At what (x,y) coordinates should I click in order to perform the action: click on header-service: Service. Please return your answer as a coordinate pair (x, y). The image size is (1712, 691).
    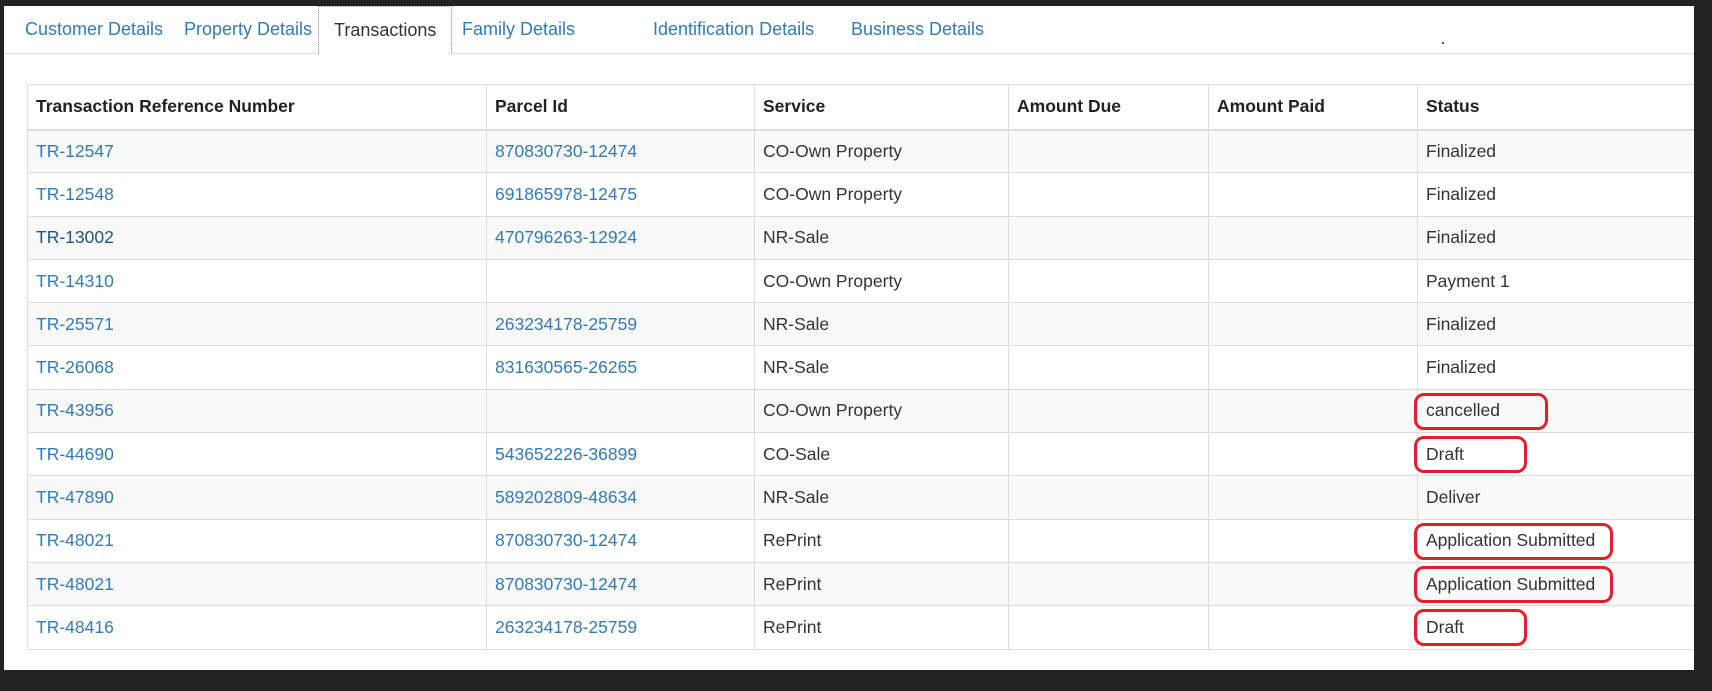
    Looking at the image, I should click on (881, 107).